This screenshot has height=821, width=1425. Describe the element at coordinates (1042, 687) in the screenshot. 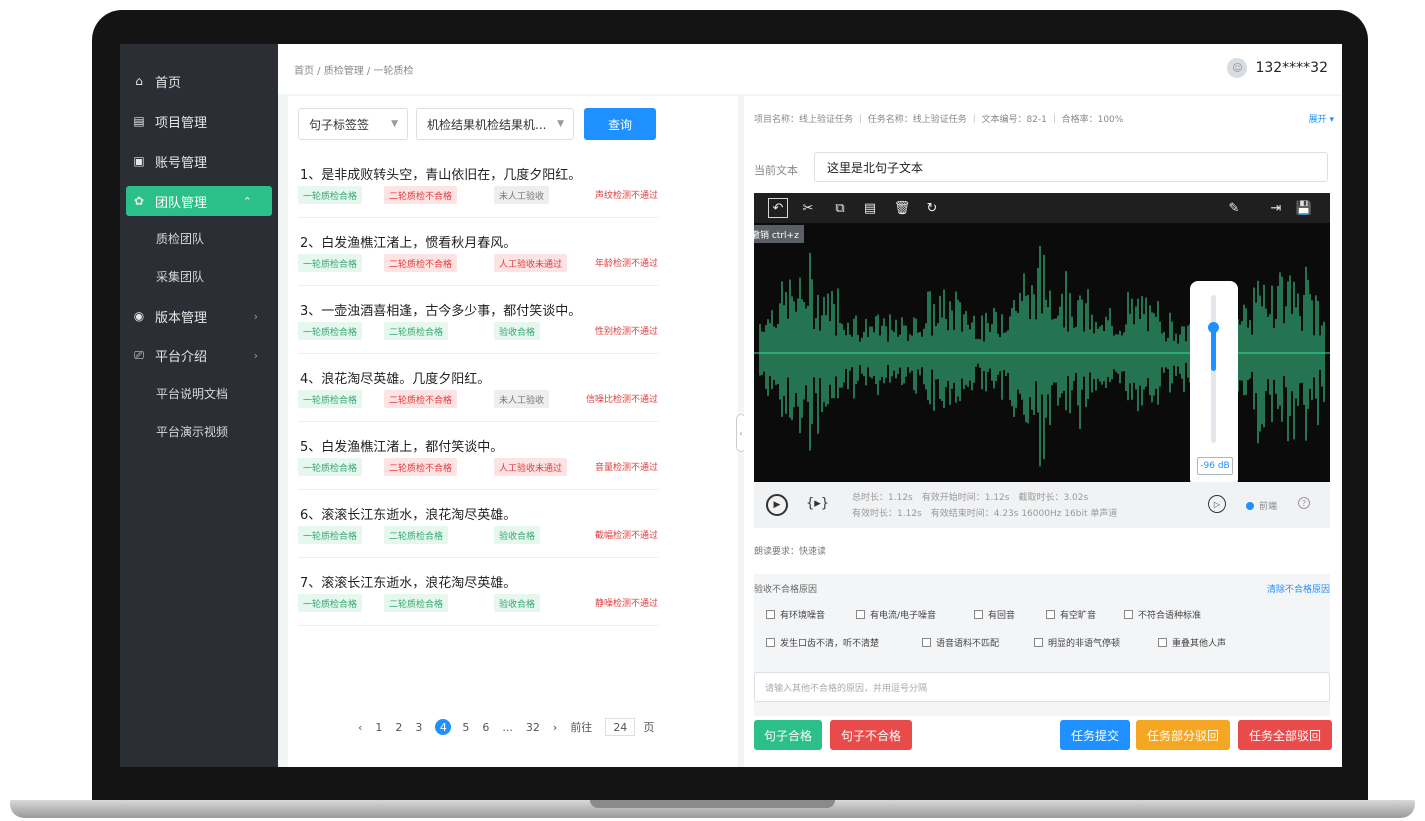

I see `other-reason-input: 请输入其他不合格的原因，并用逗号分隔` at that location.